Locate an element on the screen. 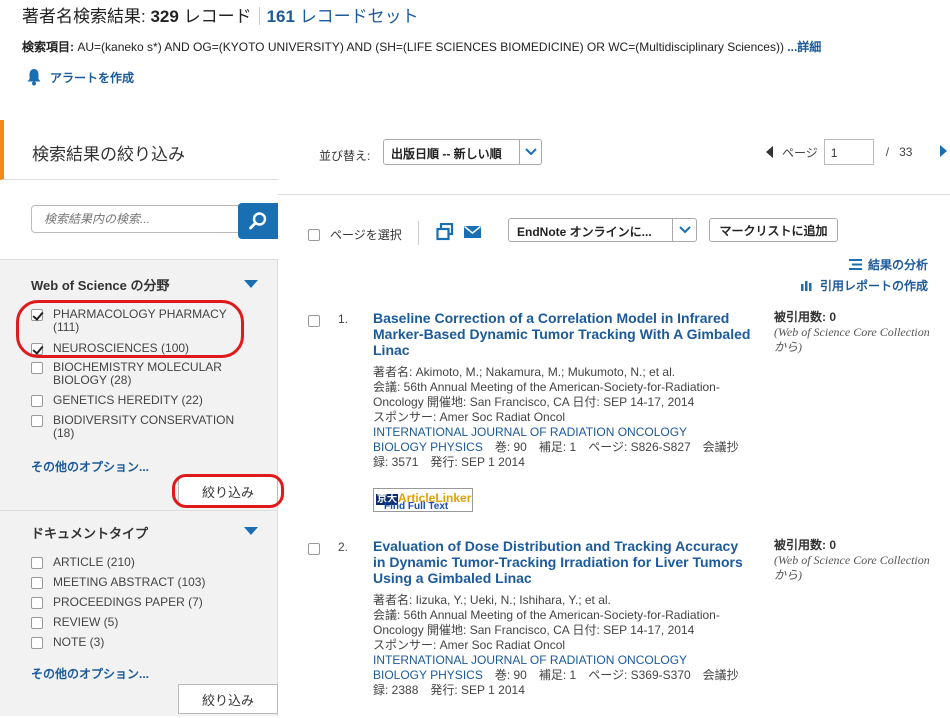  wos-category-title: Web of Science の分野 is located at coordinates (100, 285).